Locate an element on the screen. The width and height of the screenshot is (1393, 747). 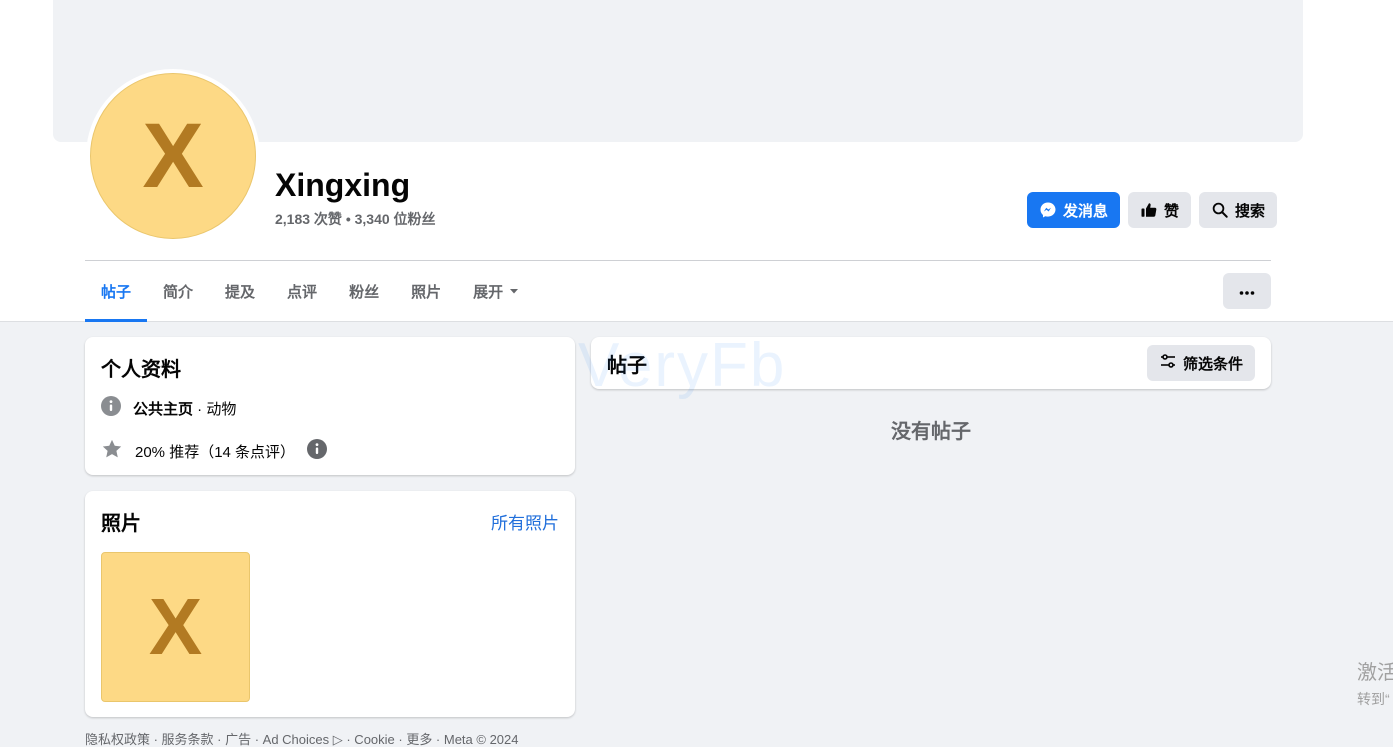
windows-activation-notice: 激活 转到“ is located at coordinates (1375, 682).